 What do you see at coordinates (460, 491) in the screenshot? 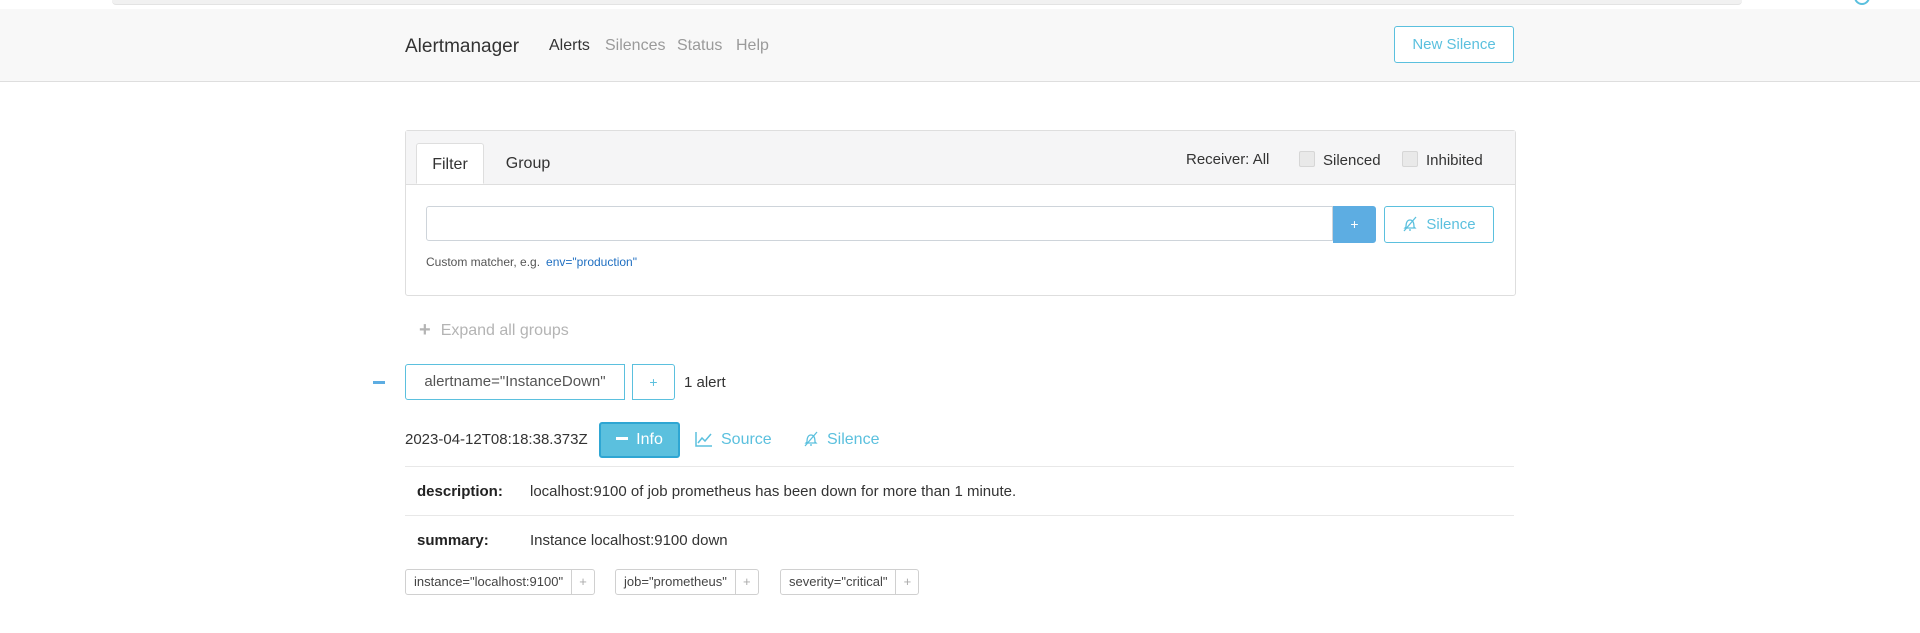
I see `annotation-key-description: description:` at bounding box center [460, 491].